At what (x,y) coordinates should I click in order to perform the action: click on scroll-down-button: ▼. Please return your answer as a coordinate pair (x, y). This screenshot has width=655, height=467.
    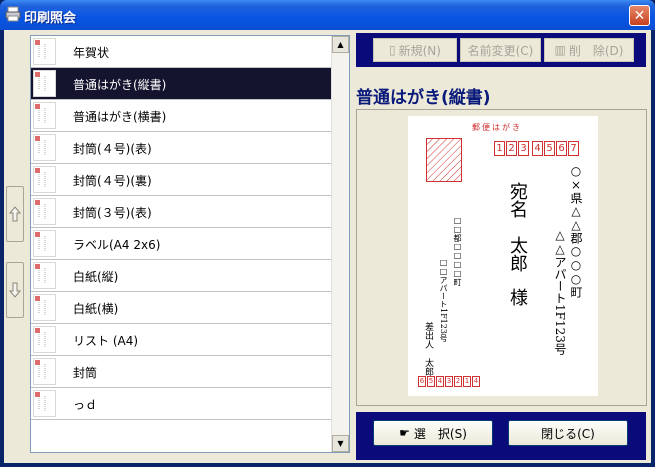
    Looking at the image, I should click on (340, 443).